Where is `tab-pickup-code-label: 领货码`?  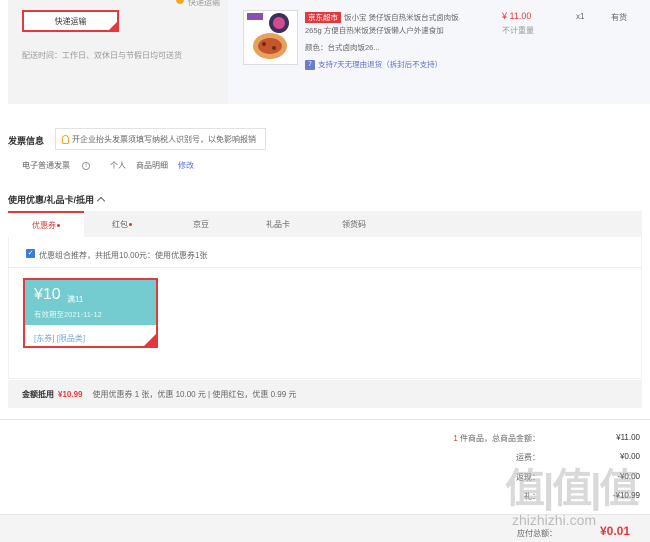 tab-pickup-code-label: 领货码 is located at coordinates (354, 224).